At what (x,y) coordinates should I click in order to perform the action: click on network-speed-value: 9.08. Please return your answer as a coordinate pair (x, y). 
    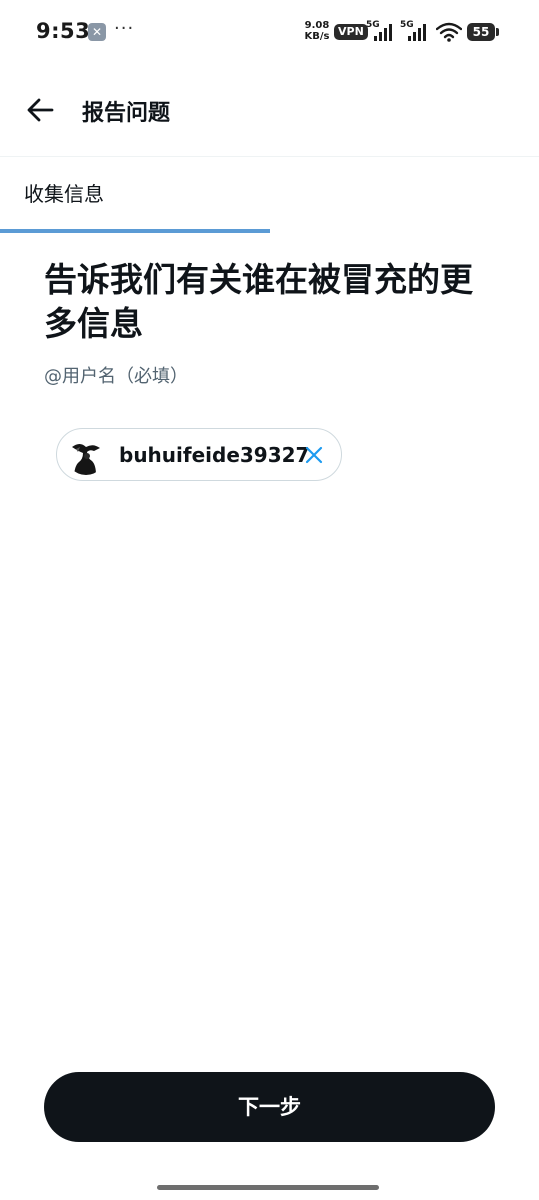
    Looking at the image, I should click on (317, 25).